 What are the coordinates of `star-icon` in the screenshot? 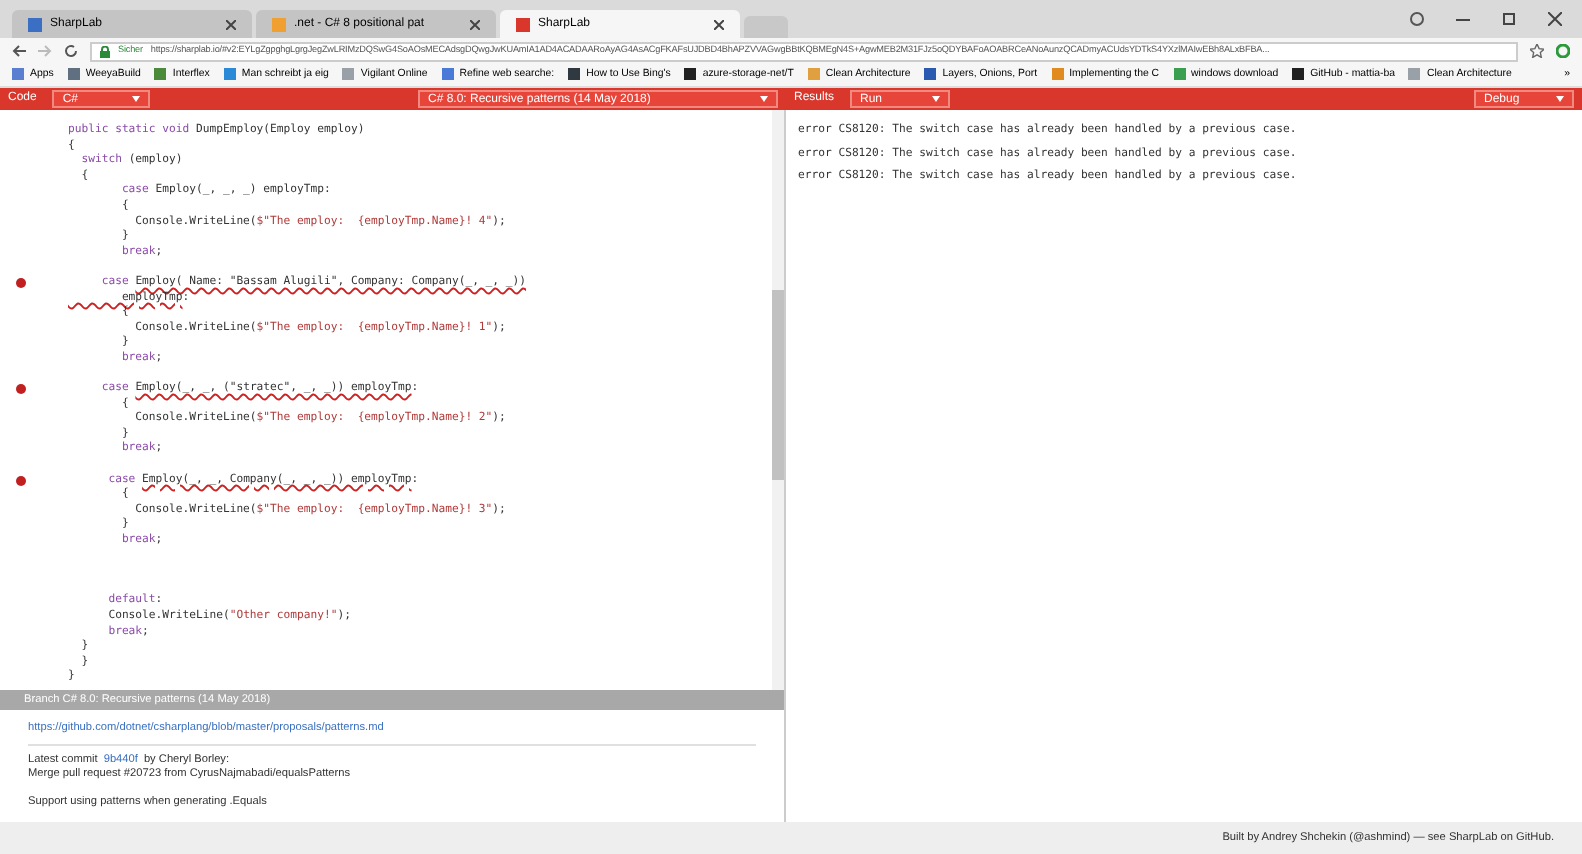 It's located at (1537, 51).